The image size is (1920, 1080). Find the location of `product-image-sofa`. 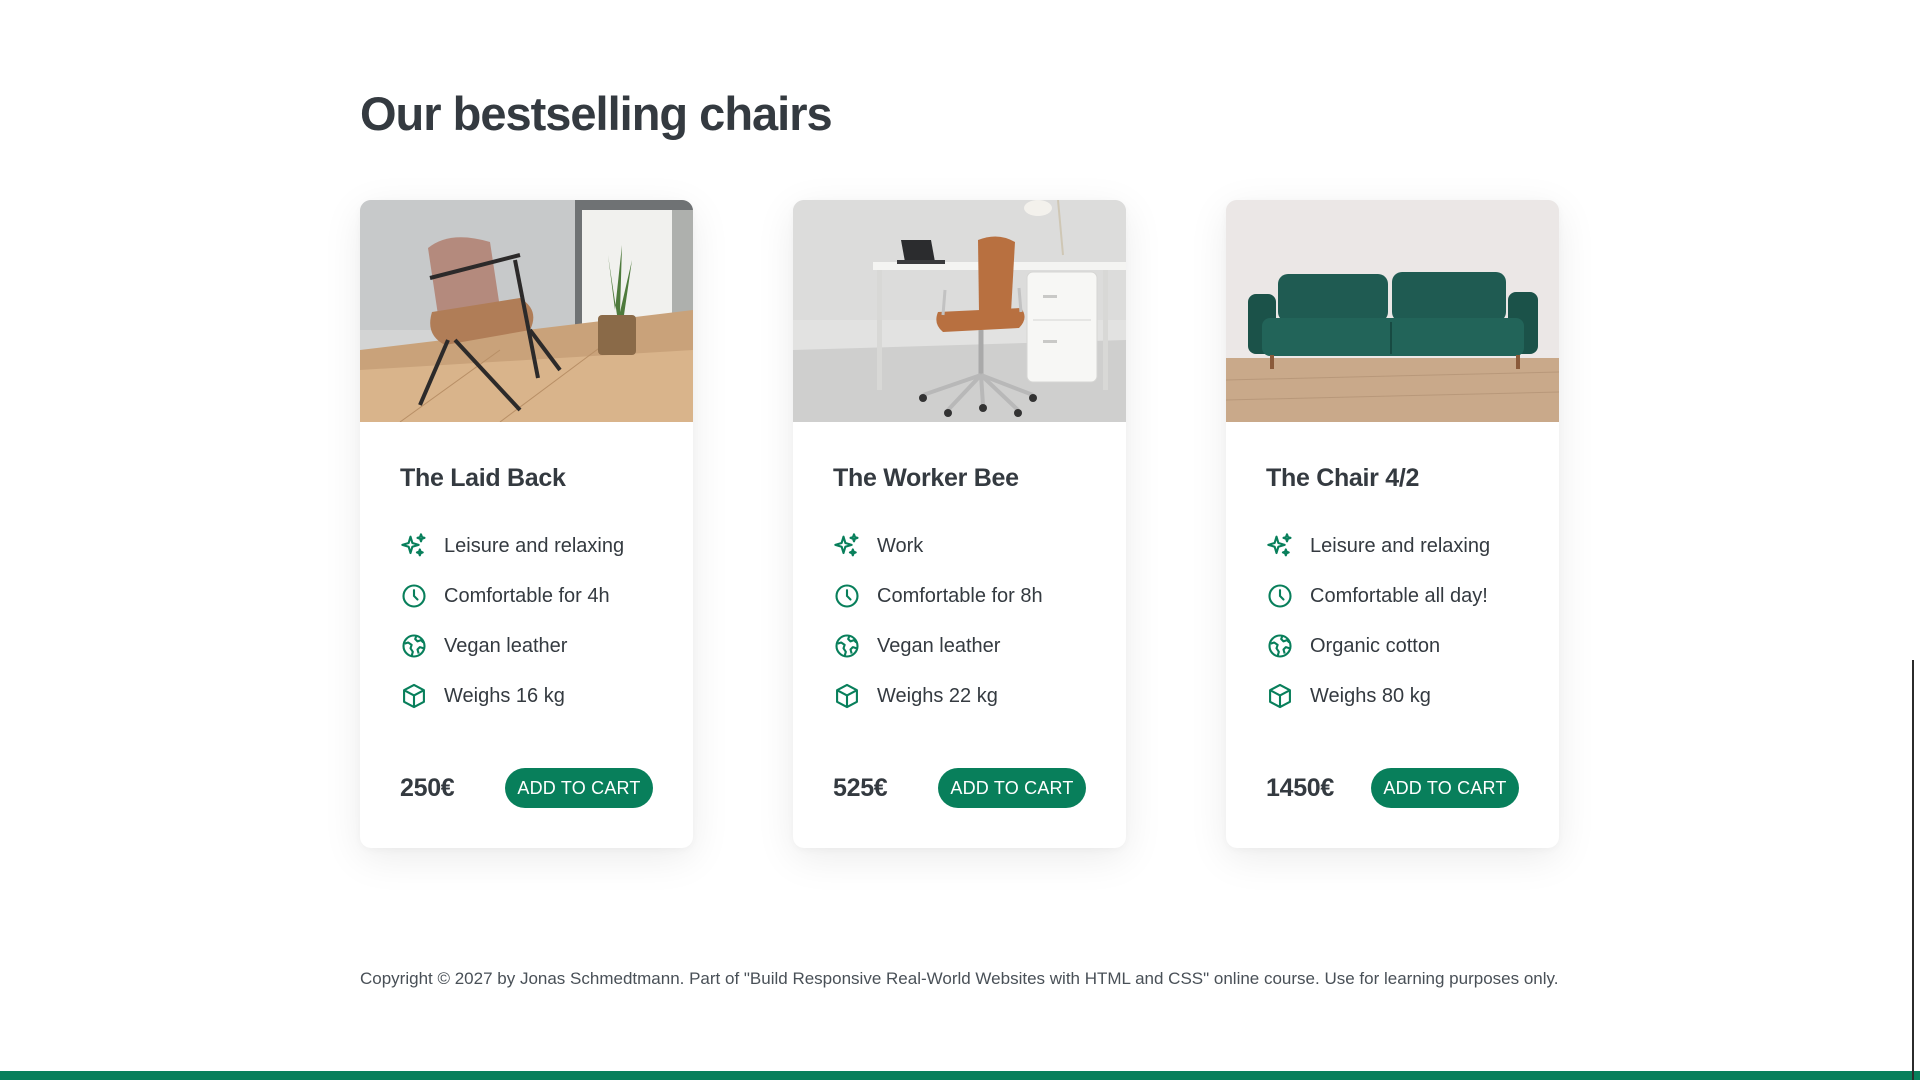

product-image-sofa is located at coordinates (1392, 311).